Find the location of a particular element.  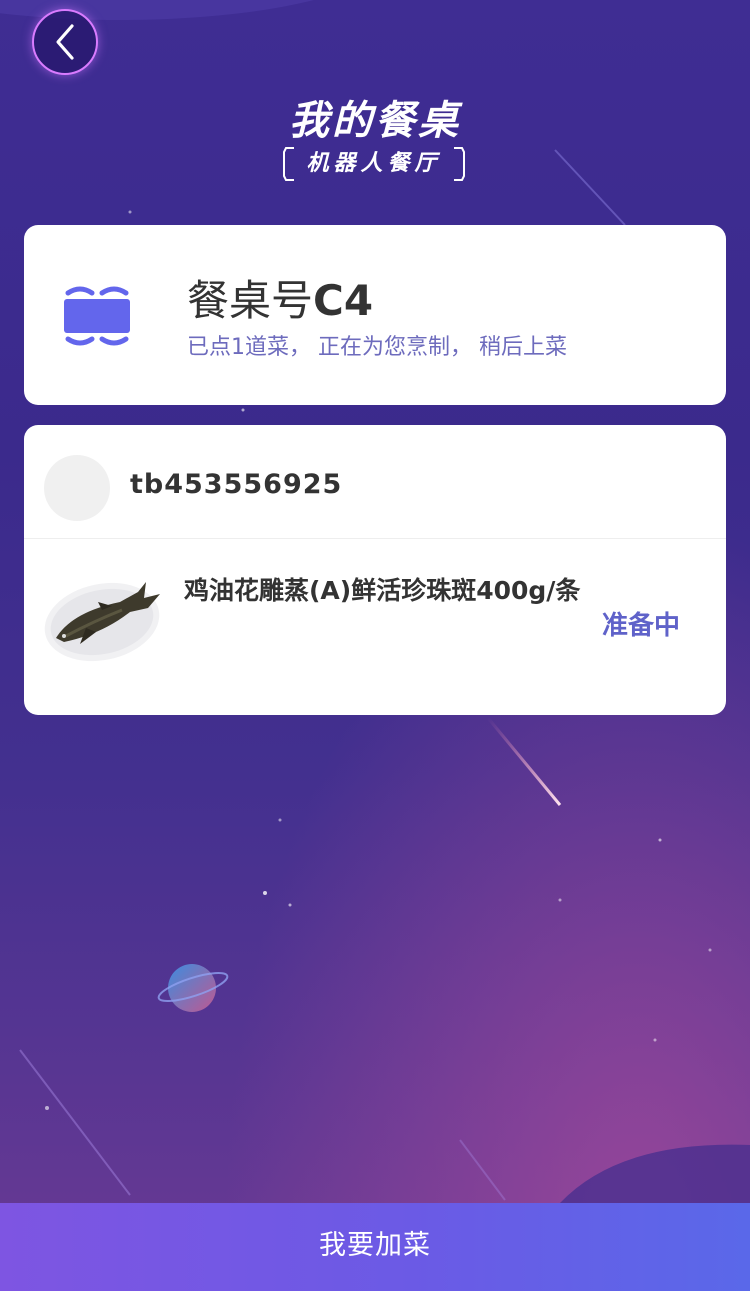

page-subtitle-badge: 机器人餐厅 is located at coordinates (374, 164).